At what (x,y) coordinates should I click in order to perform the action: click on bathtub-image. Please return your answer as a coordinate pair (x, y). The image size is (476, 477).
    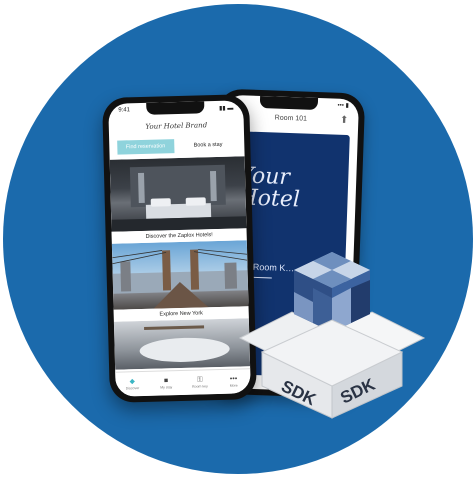
    Looking at the image, I should click on (182, 344).